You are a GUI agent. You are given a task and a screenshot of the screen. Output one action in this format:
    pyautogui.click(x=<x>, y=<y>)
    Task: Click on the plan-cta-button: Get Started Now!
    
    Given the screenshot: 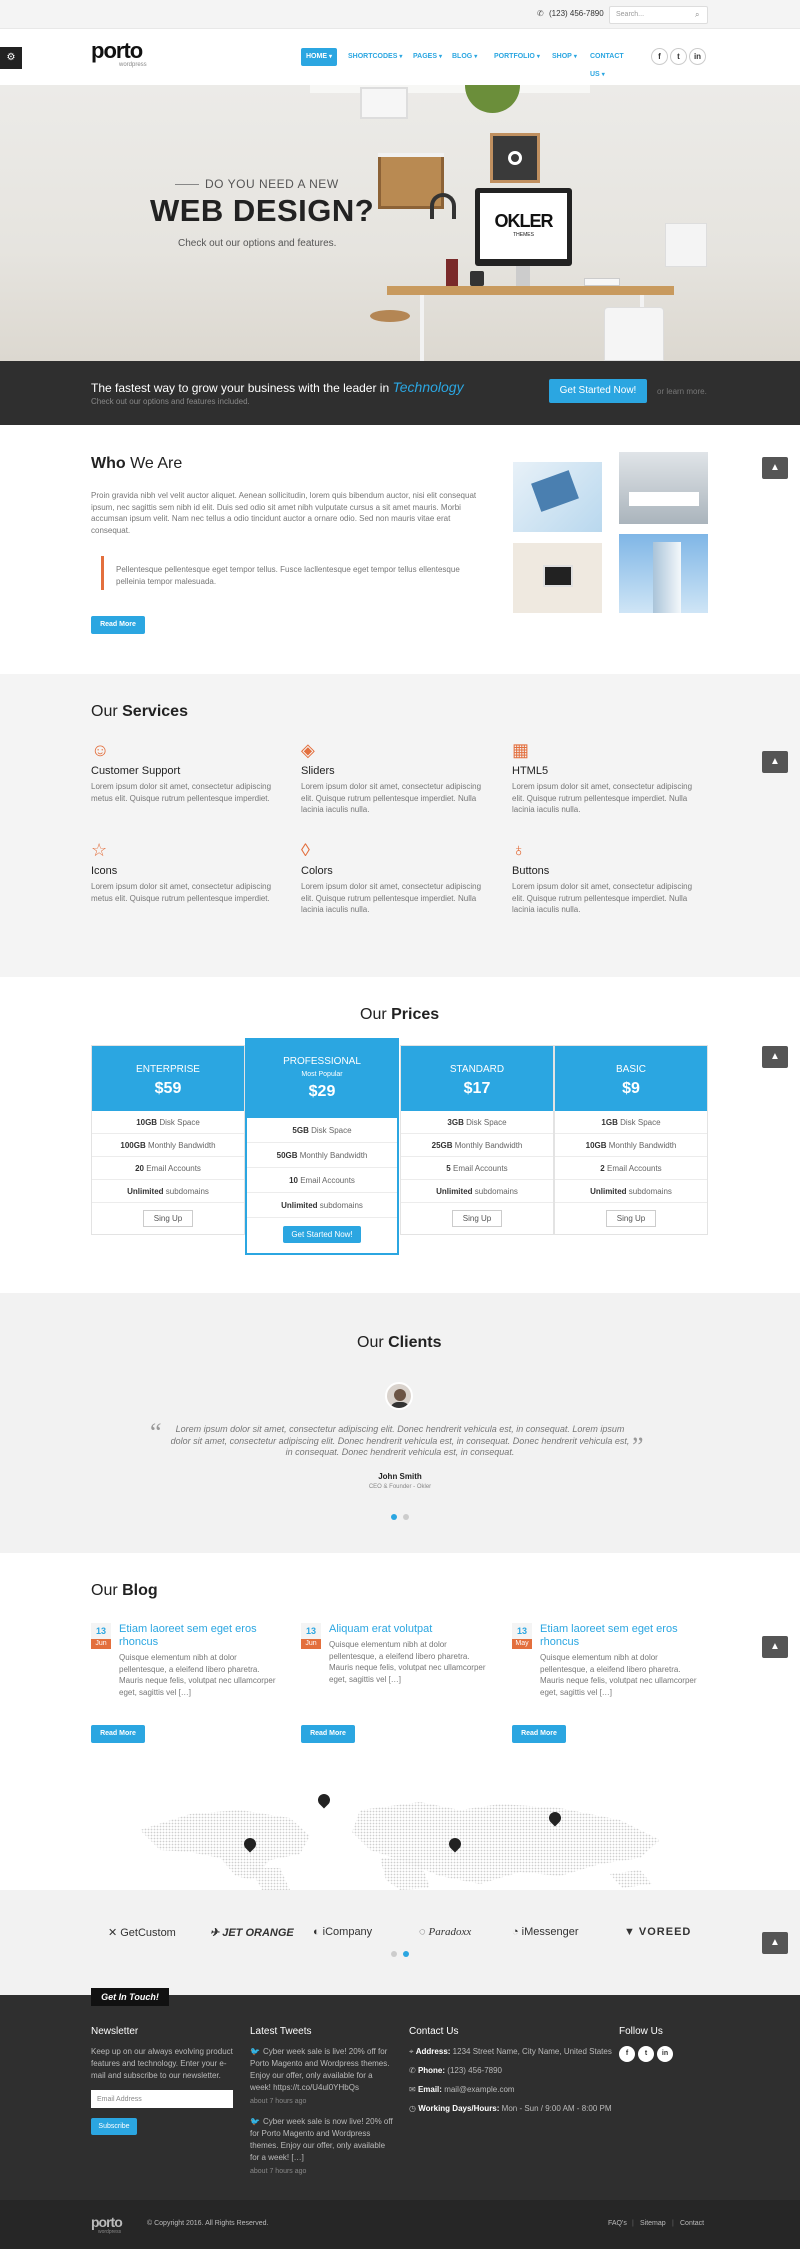 What is the action you would take?
    pyautogui.click(x=322, y=1234)
    